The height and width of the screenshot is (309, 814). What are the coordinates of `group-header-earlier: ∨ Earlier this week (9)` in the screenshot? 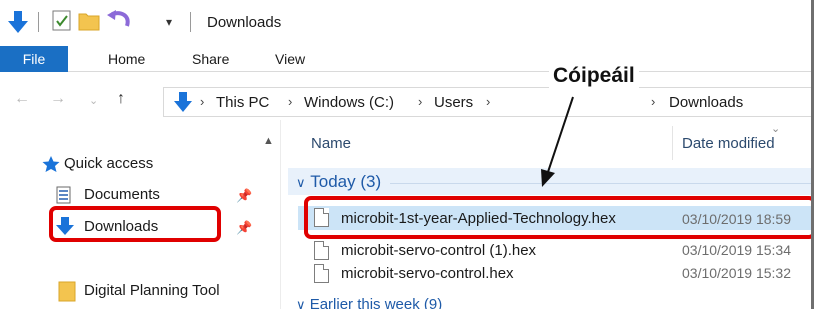 It's located at (369, 302).